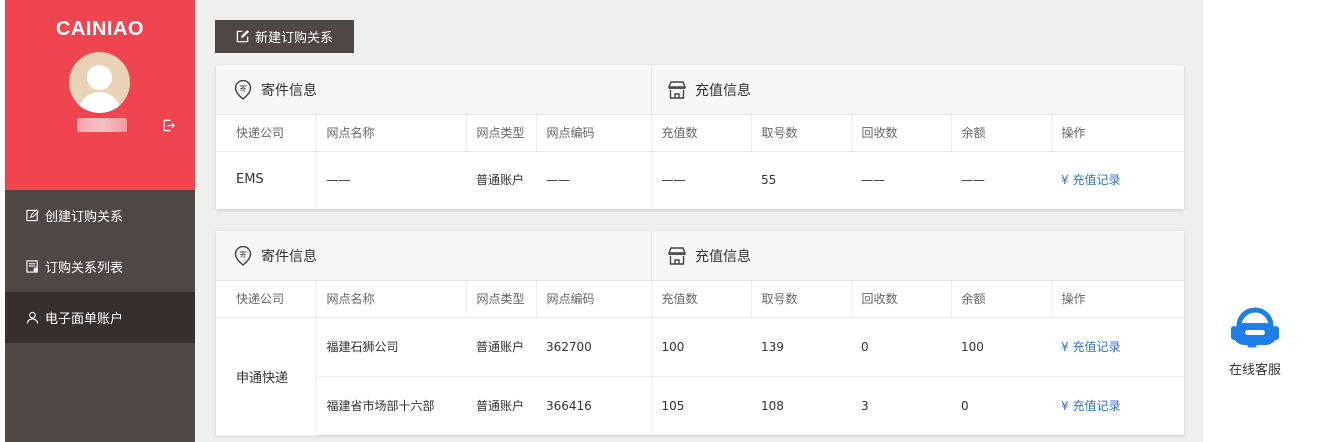  I want to click on sidebar: CAINIAO 创建订购关系 订购关系列表 电子面单账户, so click(100, 221).